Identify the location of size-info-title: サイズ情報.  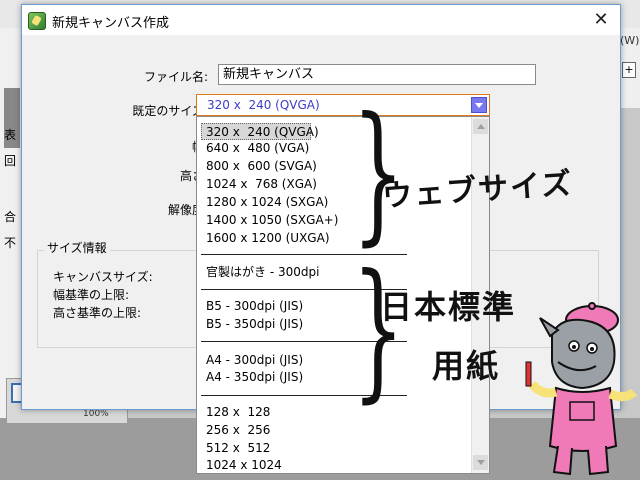
(77, 247).